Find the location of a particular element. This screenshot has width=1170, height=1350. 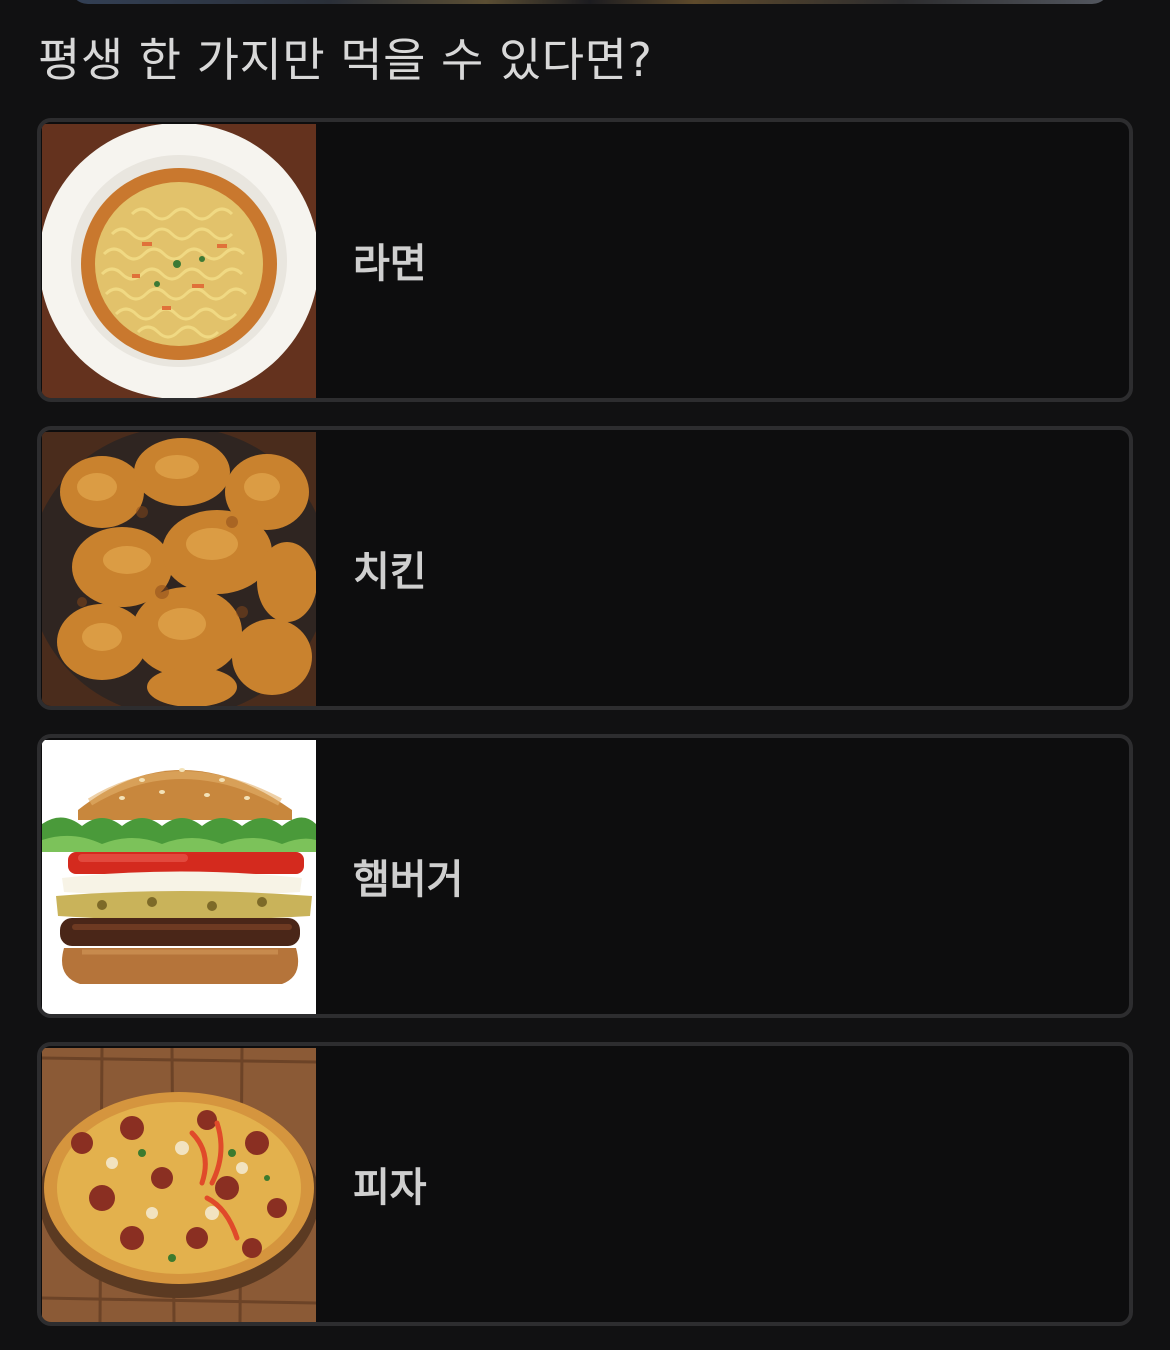

option-label: 치킨 is located at coordinates (390, 572).